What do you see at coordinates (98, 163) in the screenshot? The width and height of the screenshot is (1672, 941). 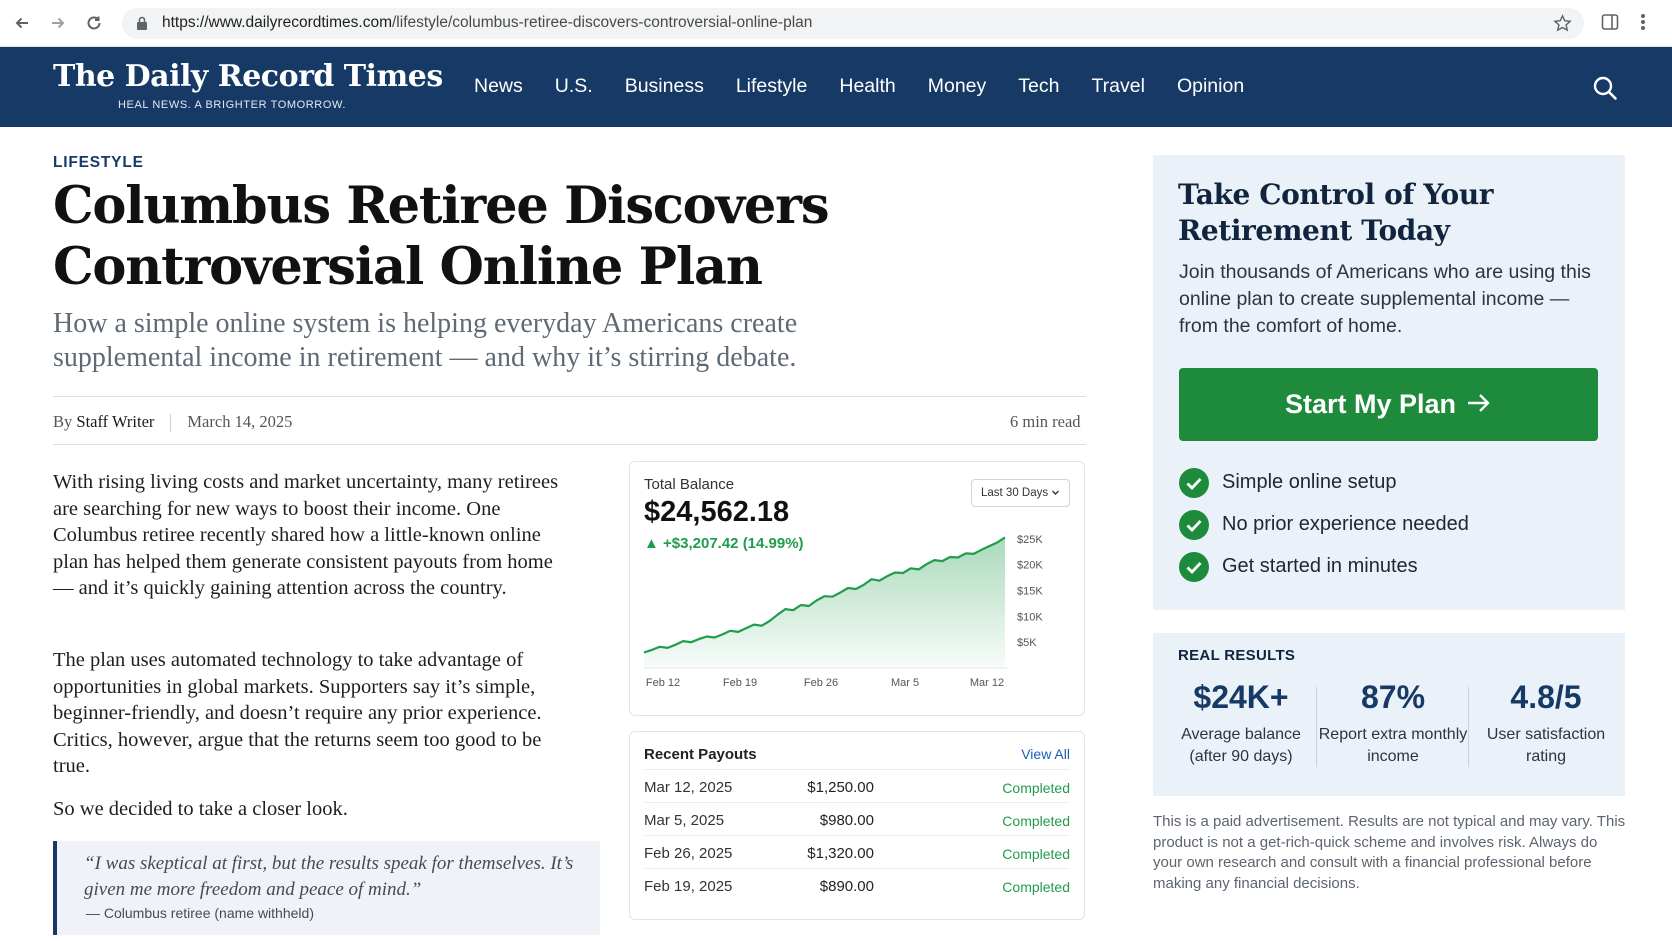 I see `article-kicker: LIFESTYLE` at bounding box center [98, 163].